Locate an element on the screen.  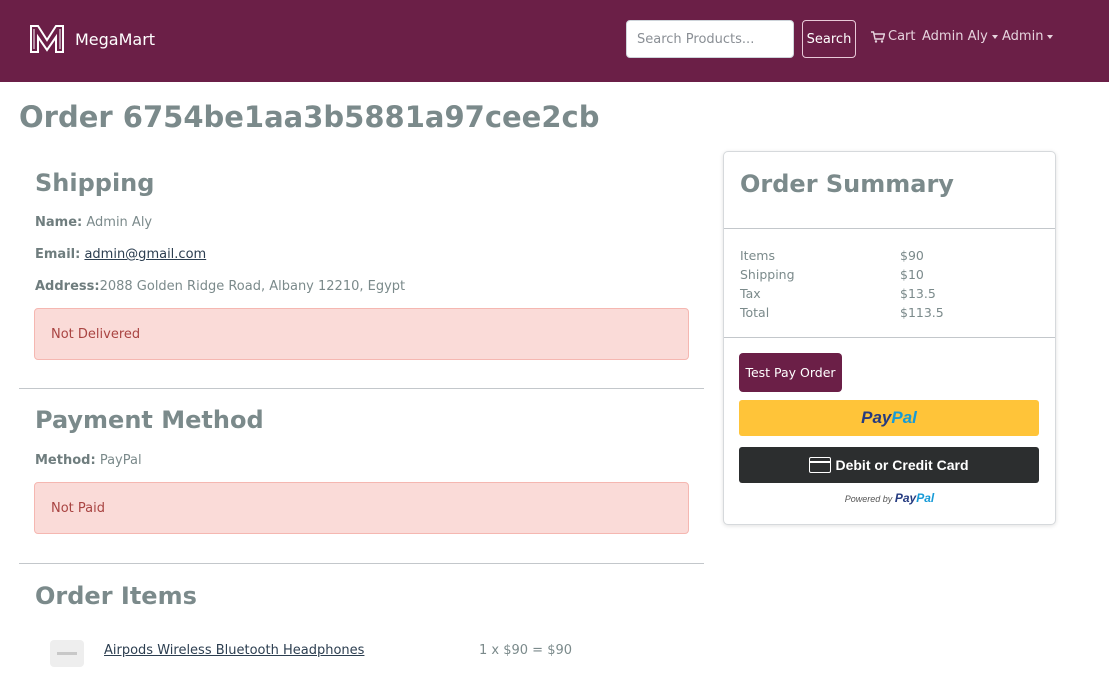
summary-total-value: $113.5 is located at coordinates (922, 312).